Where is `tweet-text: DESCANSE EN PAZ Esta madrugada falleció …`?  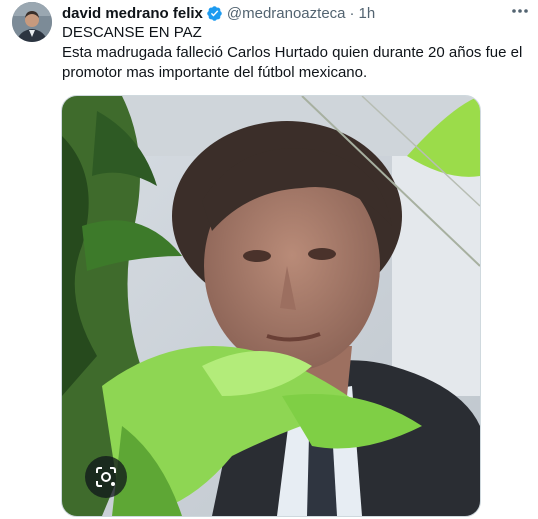
tweet-text: DESCANSE EN PAZ Esta madrugada falleció … is located at coordinates (300, 53).